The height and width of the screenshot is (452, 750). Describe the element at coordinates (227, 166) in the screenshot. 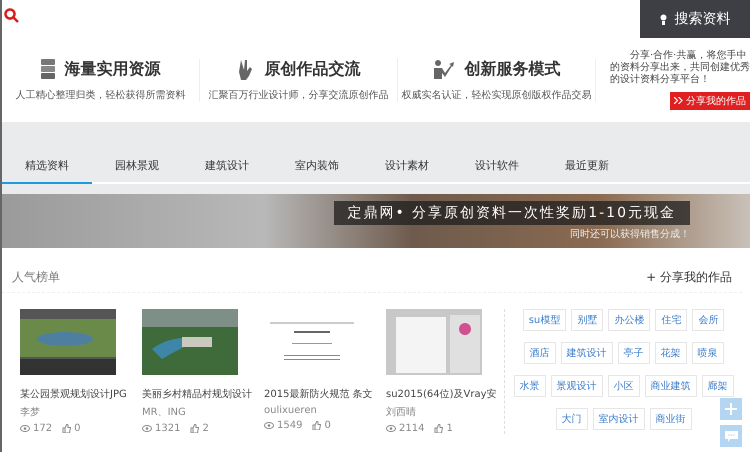

I see `category-tab: 建筑设计` at that location.